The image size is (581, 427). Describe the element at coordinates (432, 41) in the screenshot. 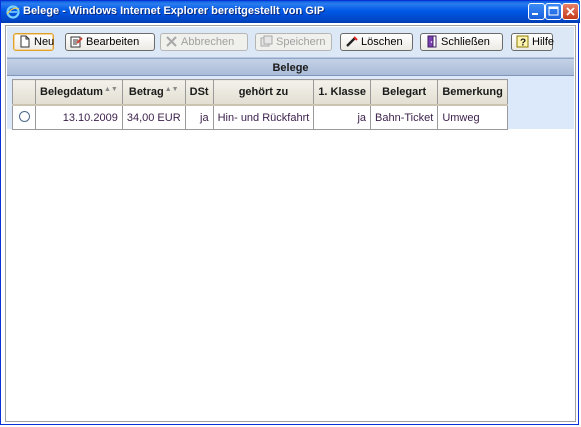

I see `close-icon` at that location.